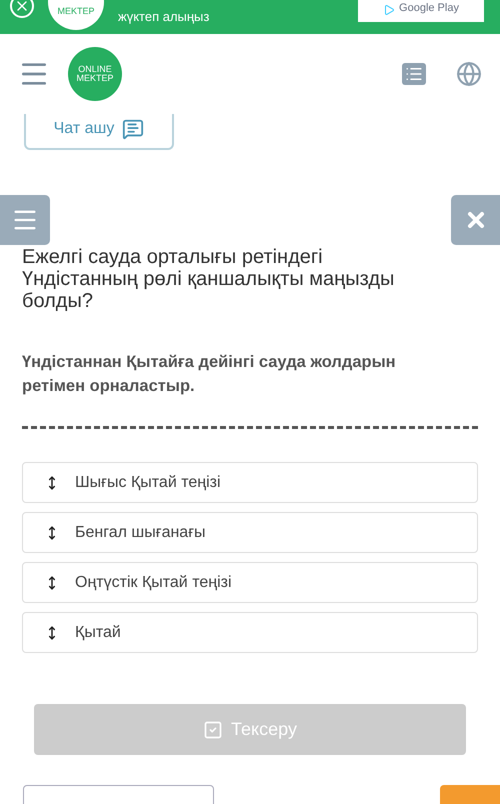 The height and width of the screenshot is (804, 500). What do you see at coordinates (95, 69) in the screenshot?
I see `logo-text: ONLINE` at bounding box center [95, 69].